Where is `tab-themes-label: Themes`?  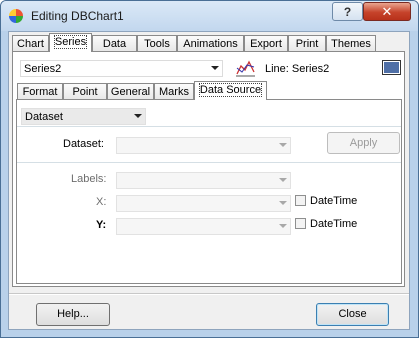
tab-themes-label: Themes is located at coordinates (351, 44).